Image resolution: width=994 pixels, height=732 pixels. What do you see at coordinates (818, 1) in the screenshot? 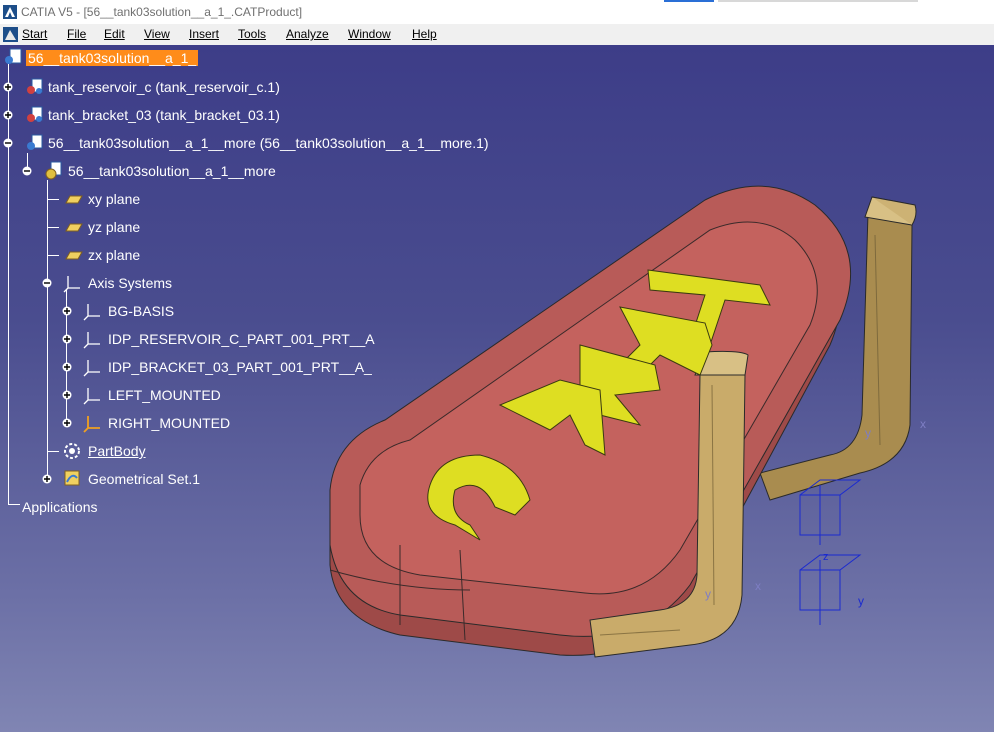
I see `title-strip` at bounding box center [818, 1].